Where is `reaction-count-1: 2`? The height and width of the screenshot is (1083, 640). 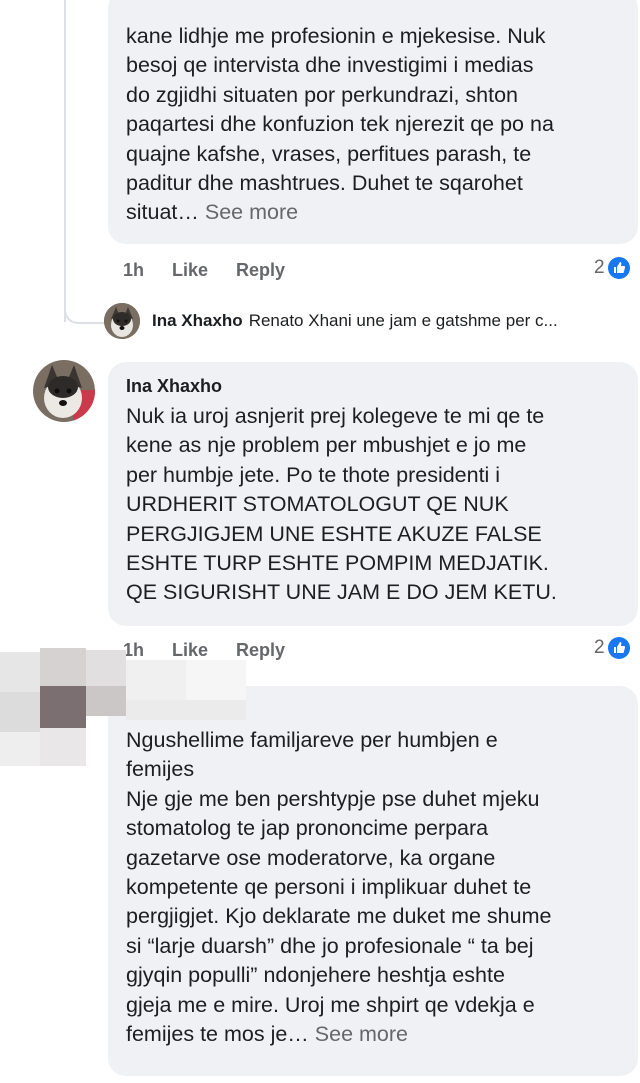 reaction-count-1: 2 is located at coordinates (612, 268).